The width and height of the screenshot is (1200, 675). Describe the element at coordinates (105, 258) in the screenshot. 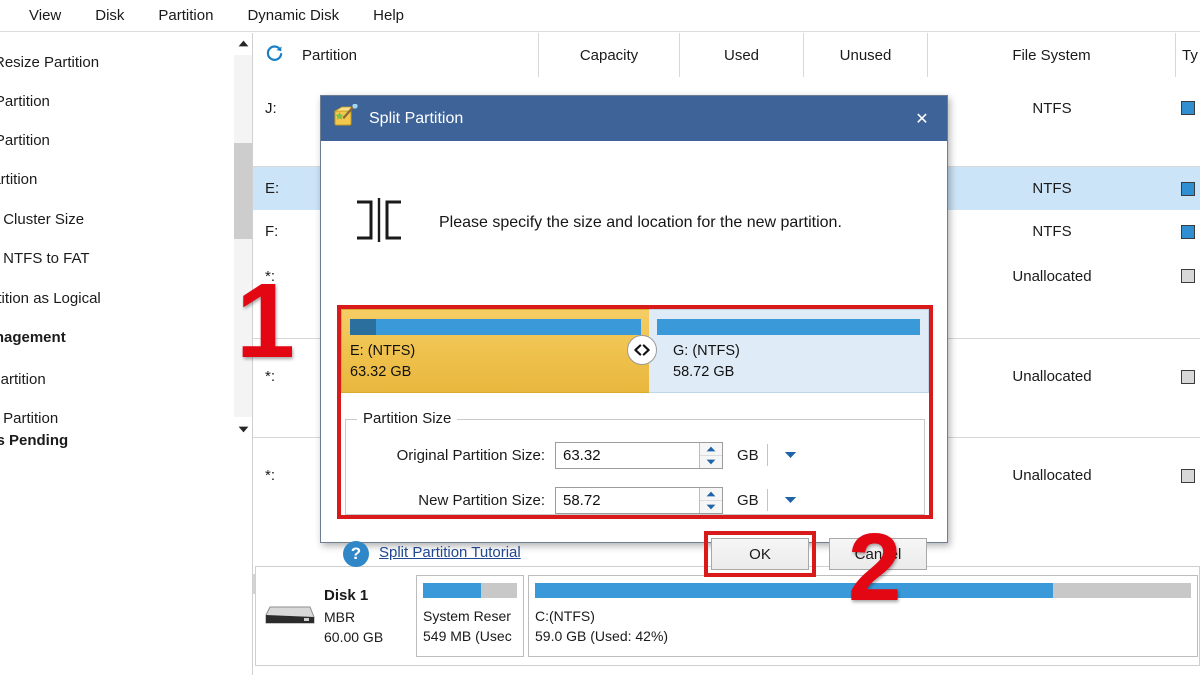

I see `sidebar-item-convert-ntfs-to-fat: vert NTFS to FAT` at that location.